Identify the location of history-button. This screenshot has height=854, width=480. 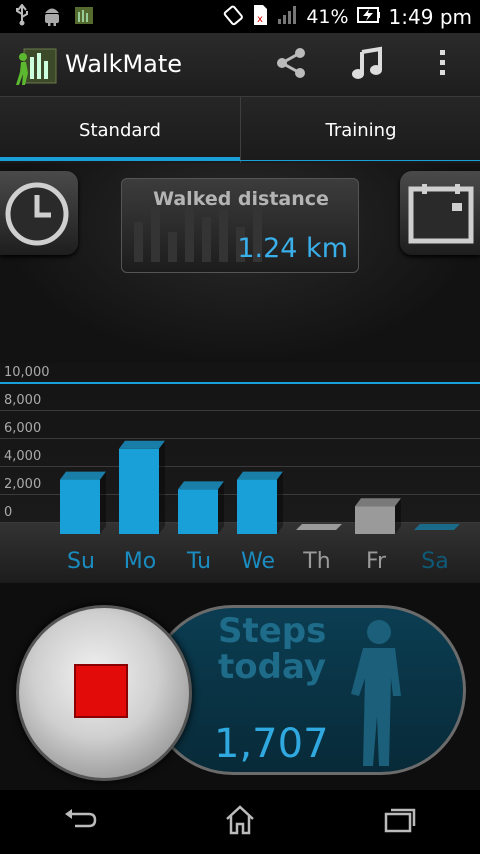
(39, 213).